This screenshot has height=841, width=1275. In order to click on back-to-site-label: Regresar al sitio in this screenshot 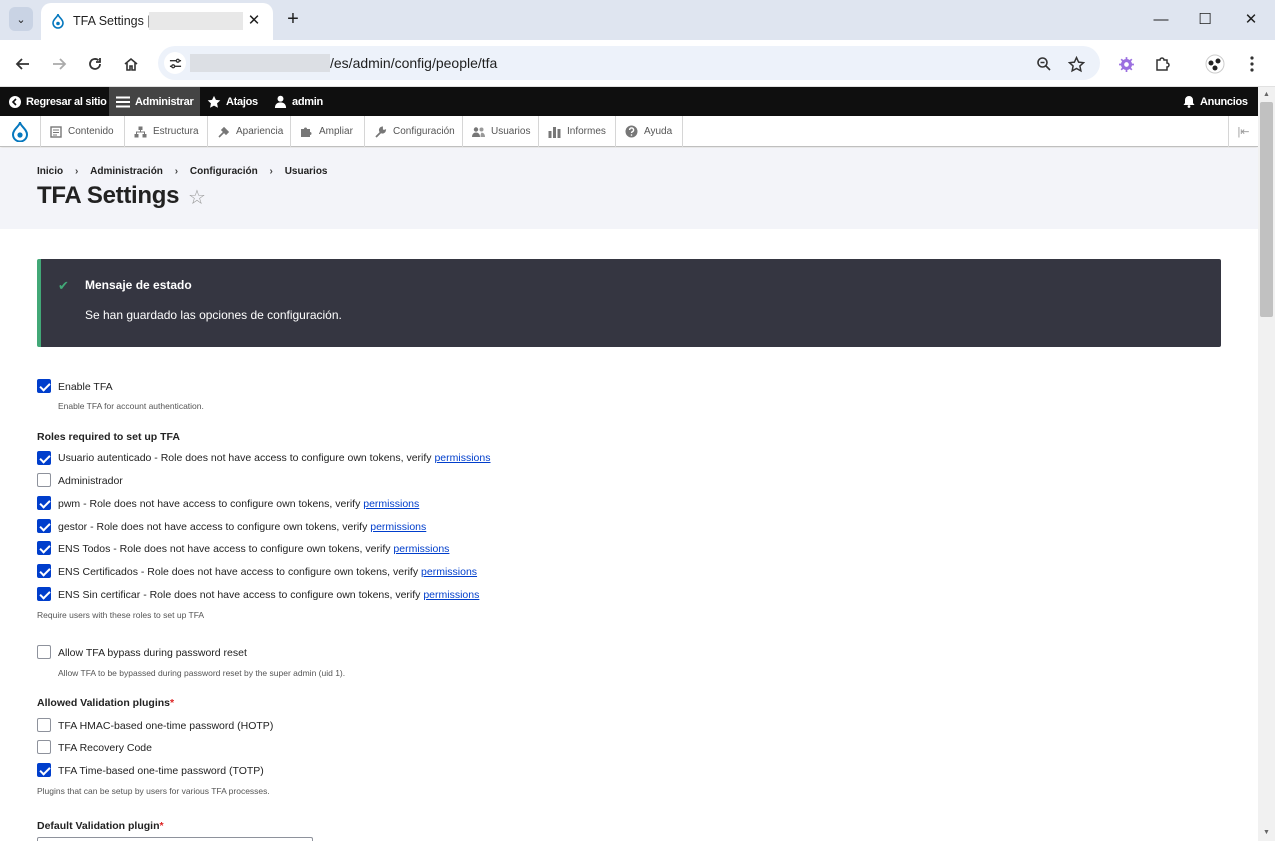, I will do `click(66, 101)`.